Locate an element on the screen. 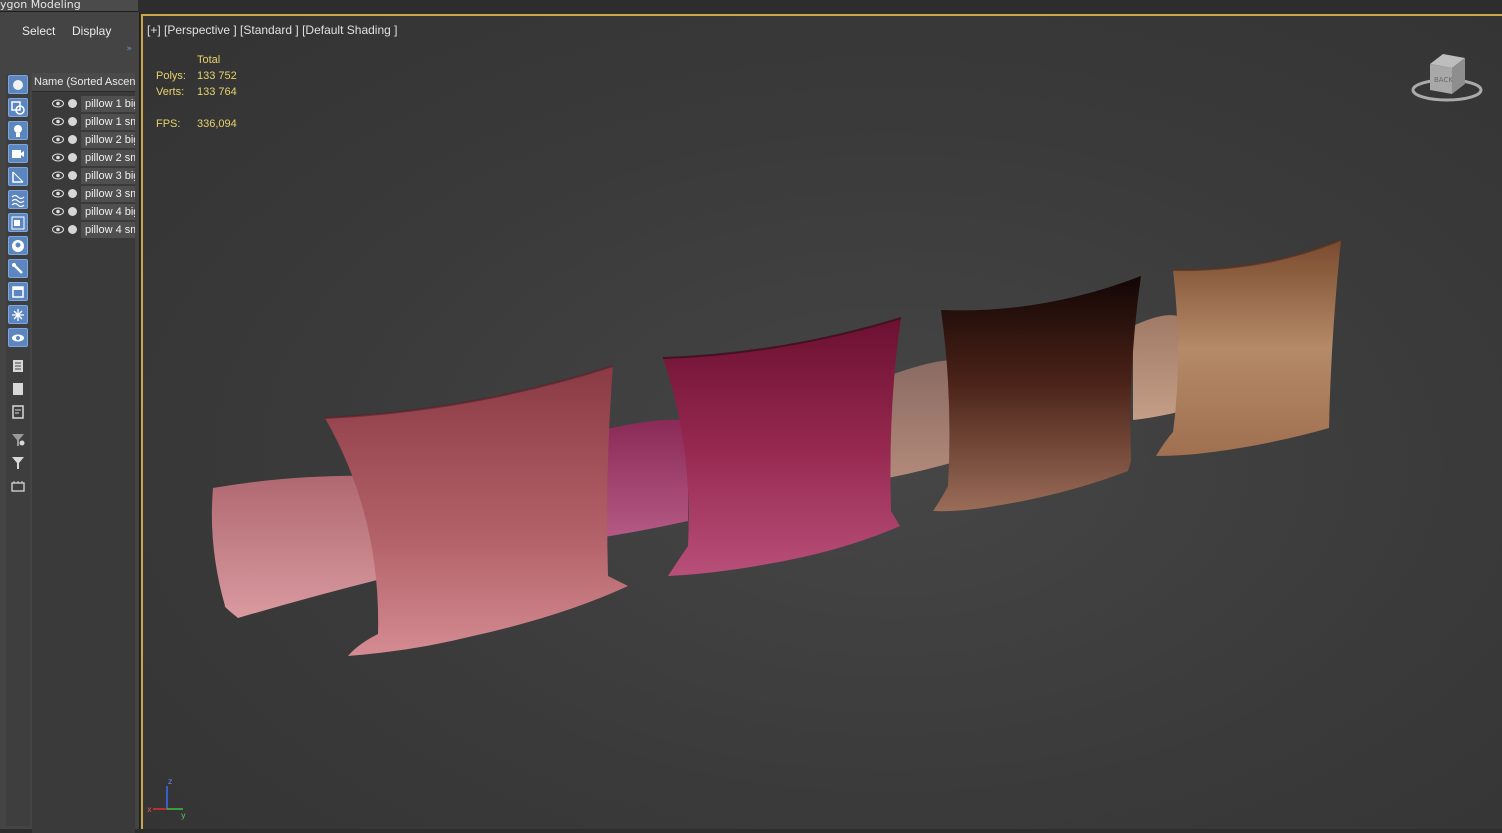 Image resolution: width=1502 pixels, height=833 pixels. list-item: pillow 1 big is located at coordinates (83, 104).